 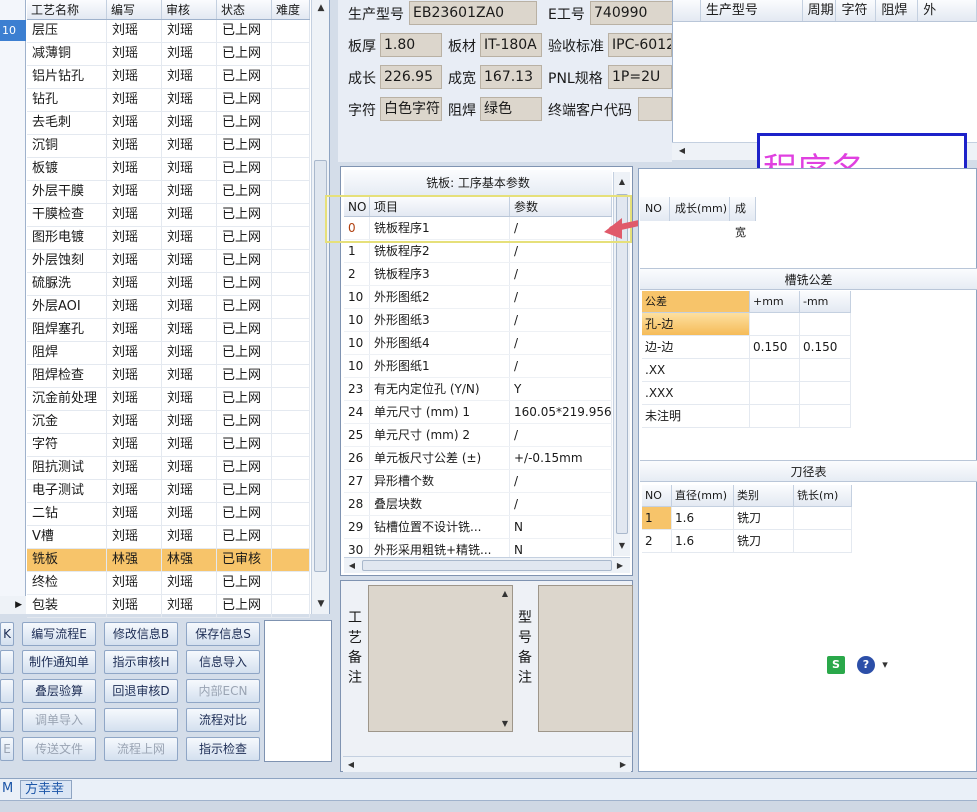 What do you see at coordinates (168, 468) in the screenshot?
I see `table-row: 阻抗测试 刘瑶 刘瑶 已上网` at bounding box center [168, 468].